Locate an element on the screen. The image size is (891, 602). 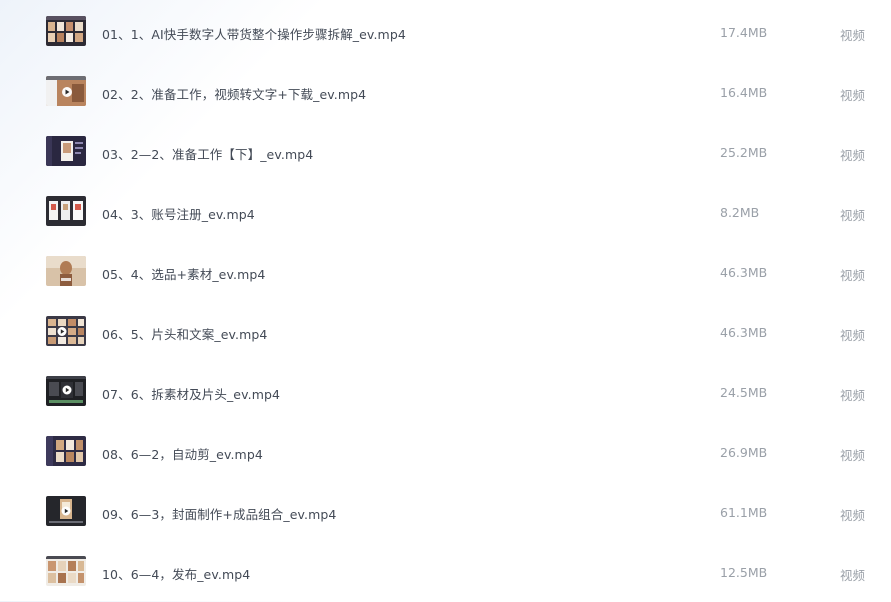
file-name: 06、5、片头和文案_ev.mp4 is located at coordinates (184, 333).